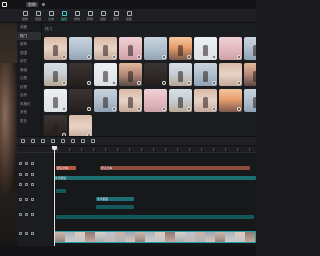 This screenshot has height=256, width=320. I want to click on category-item: 推荐, so click(29, 44).